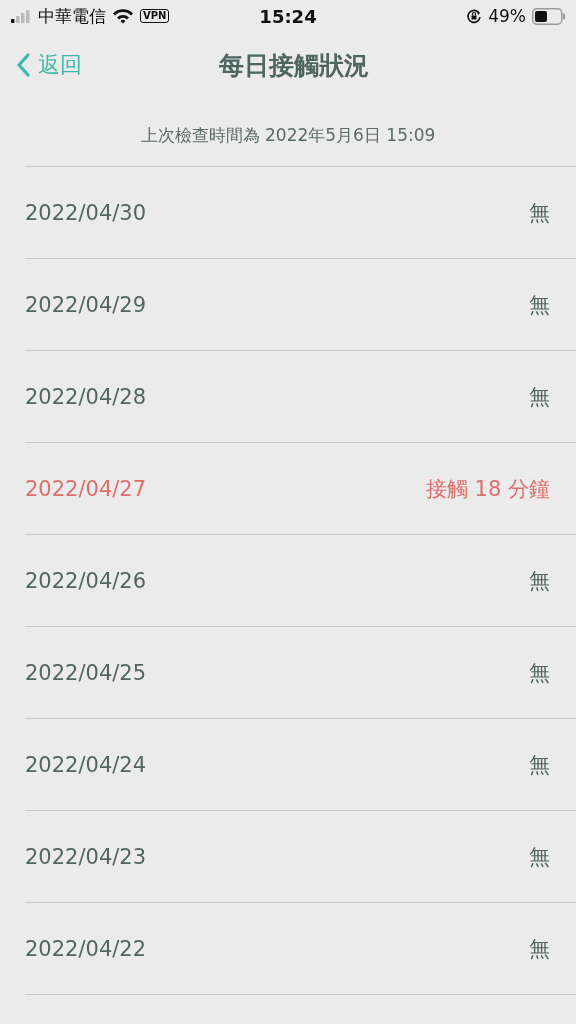  What do you see at coordinates (72, 16) in the screenshot?
I see `carrier-name: 中華電信` at bounding box center [72, 16].